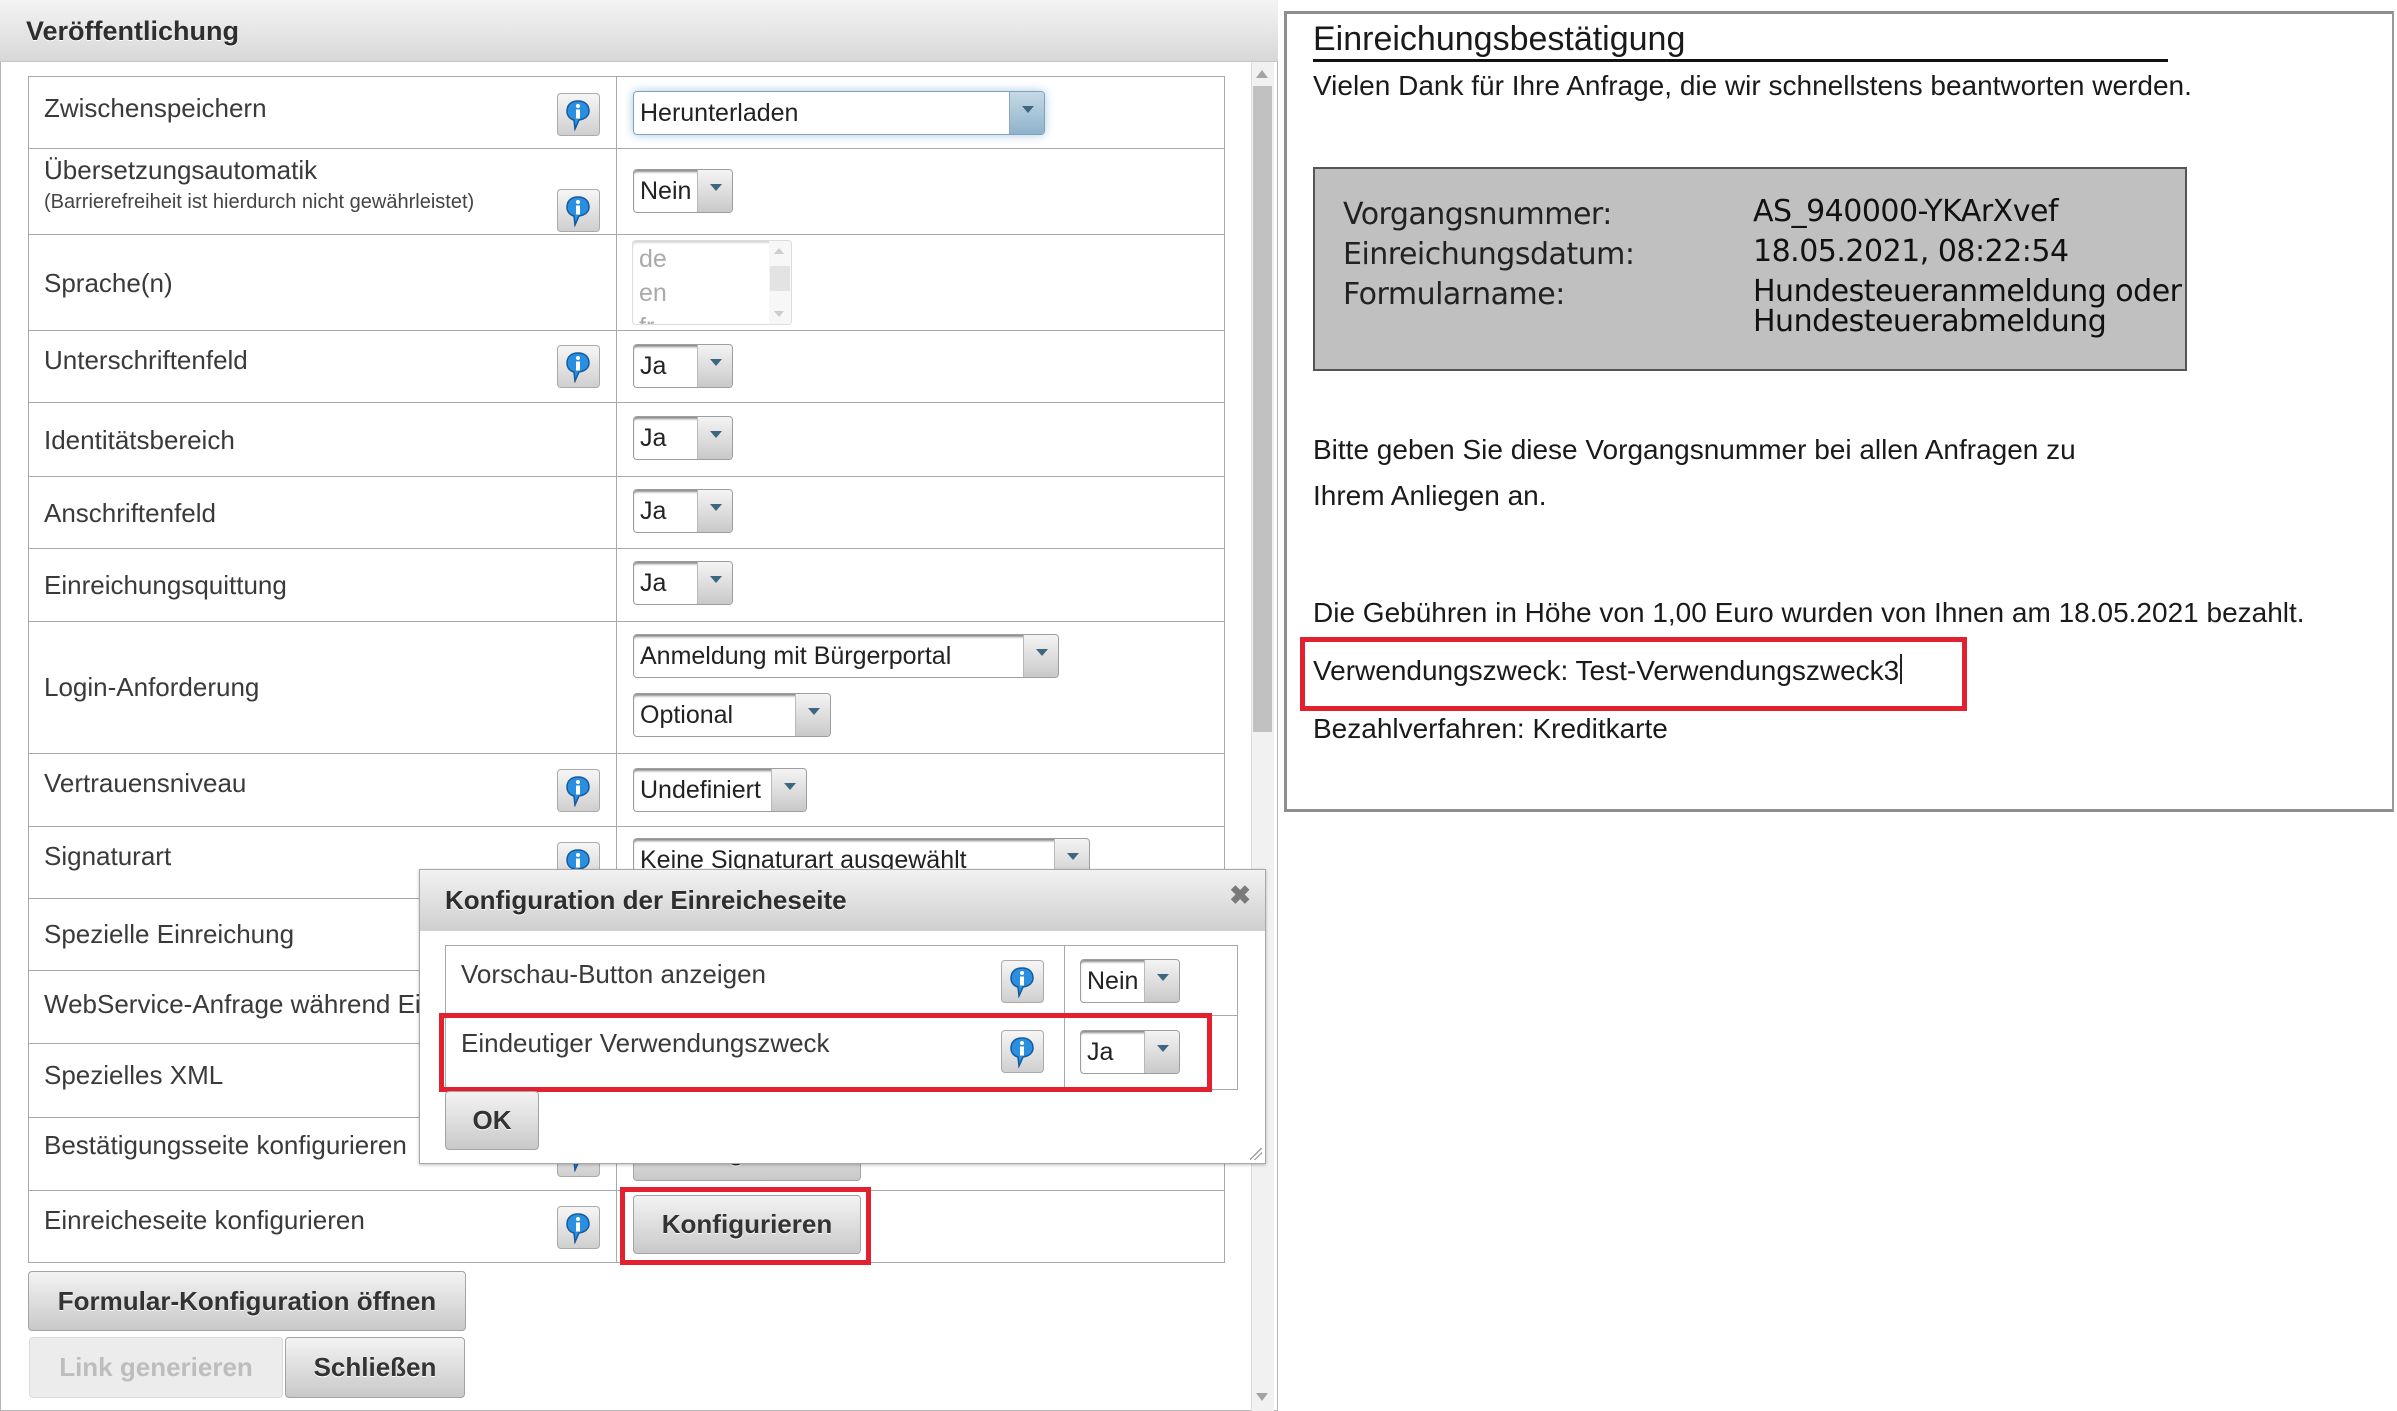  Describe the element at coordinates (1130, 981) in the screenshot. I see `preview-button-select: Nein` at that location.